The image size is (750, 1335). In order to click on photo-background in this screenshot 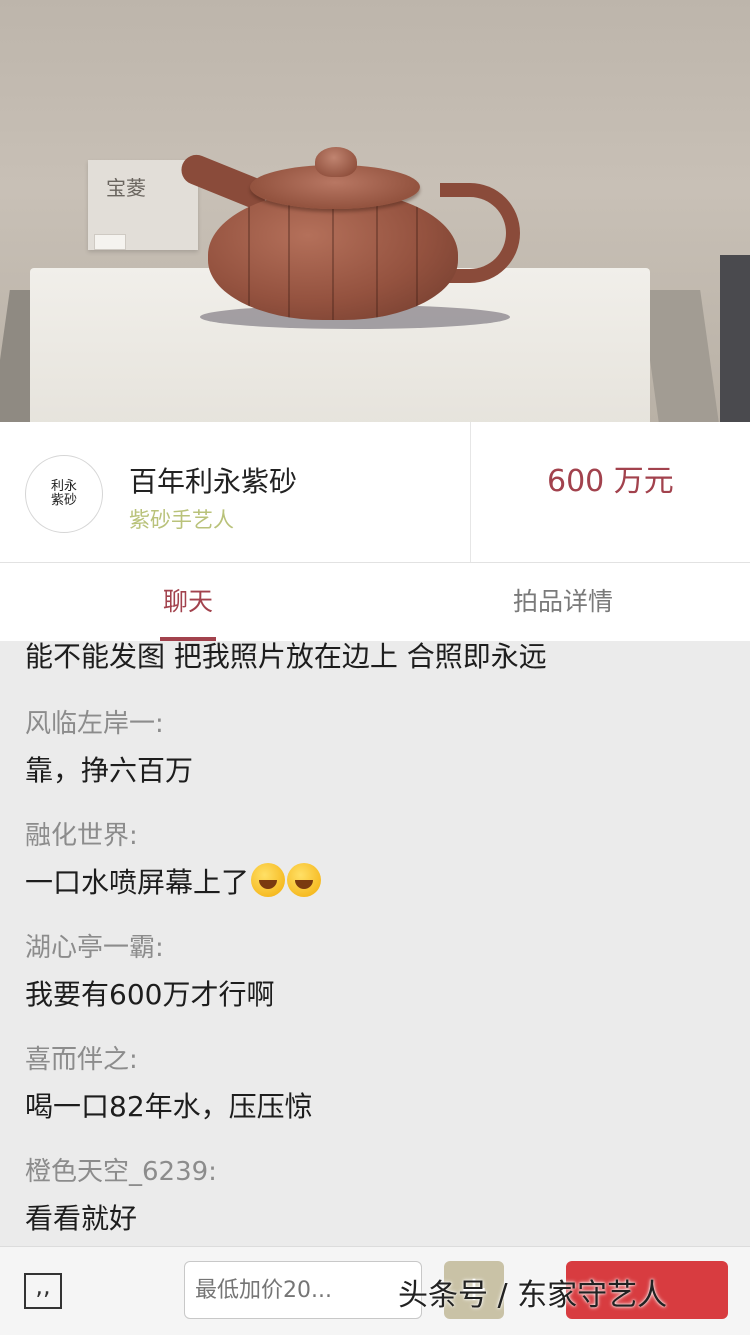, I will do `click(735, 338)`.